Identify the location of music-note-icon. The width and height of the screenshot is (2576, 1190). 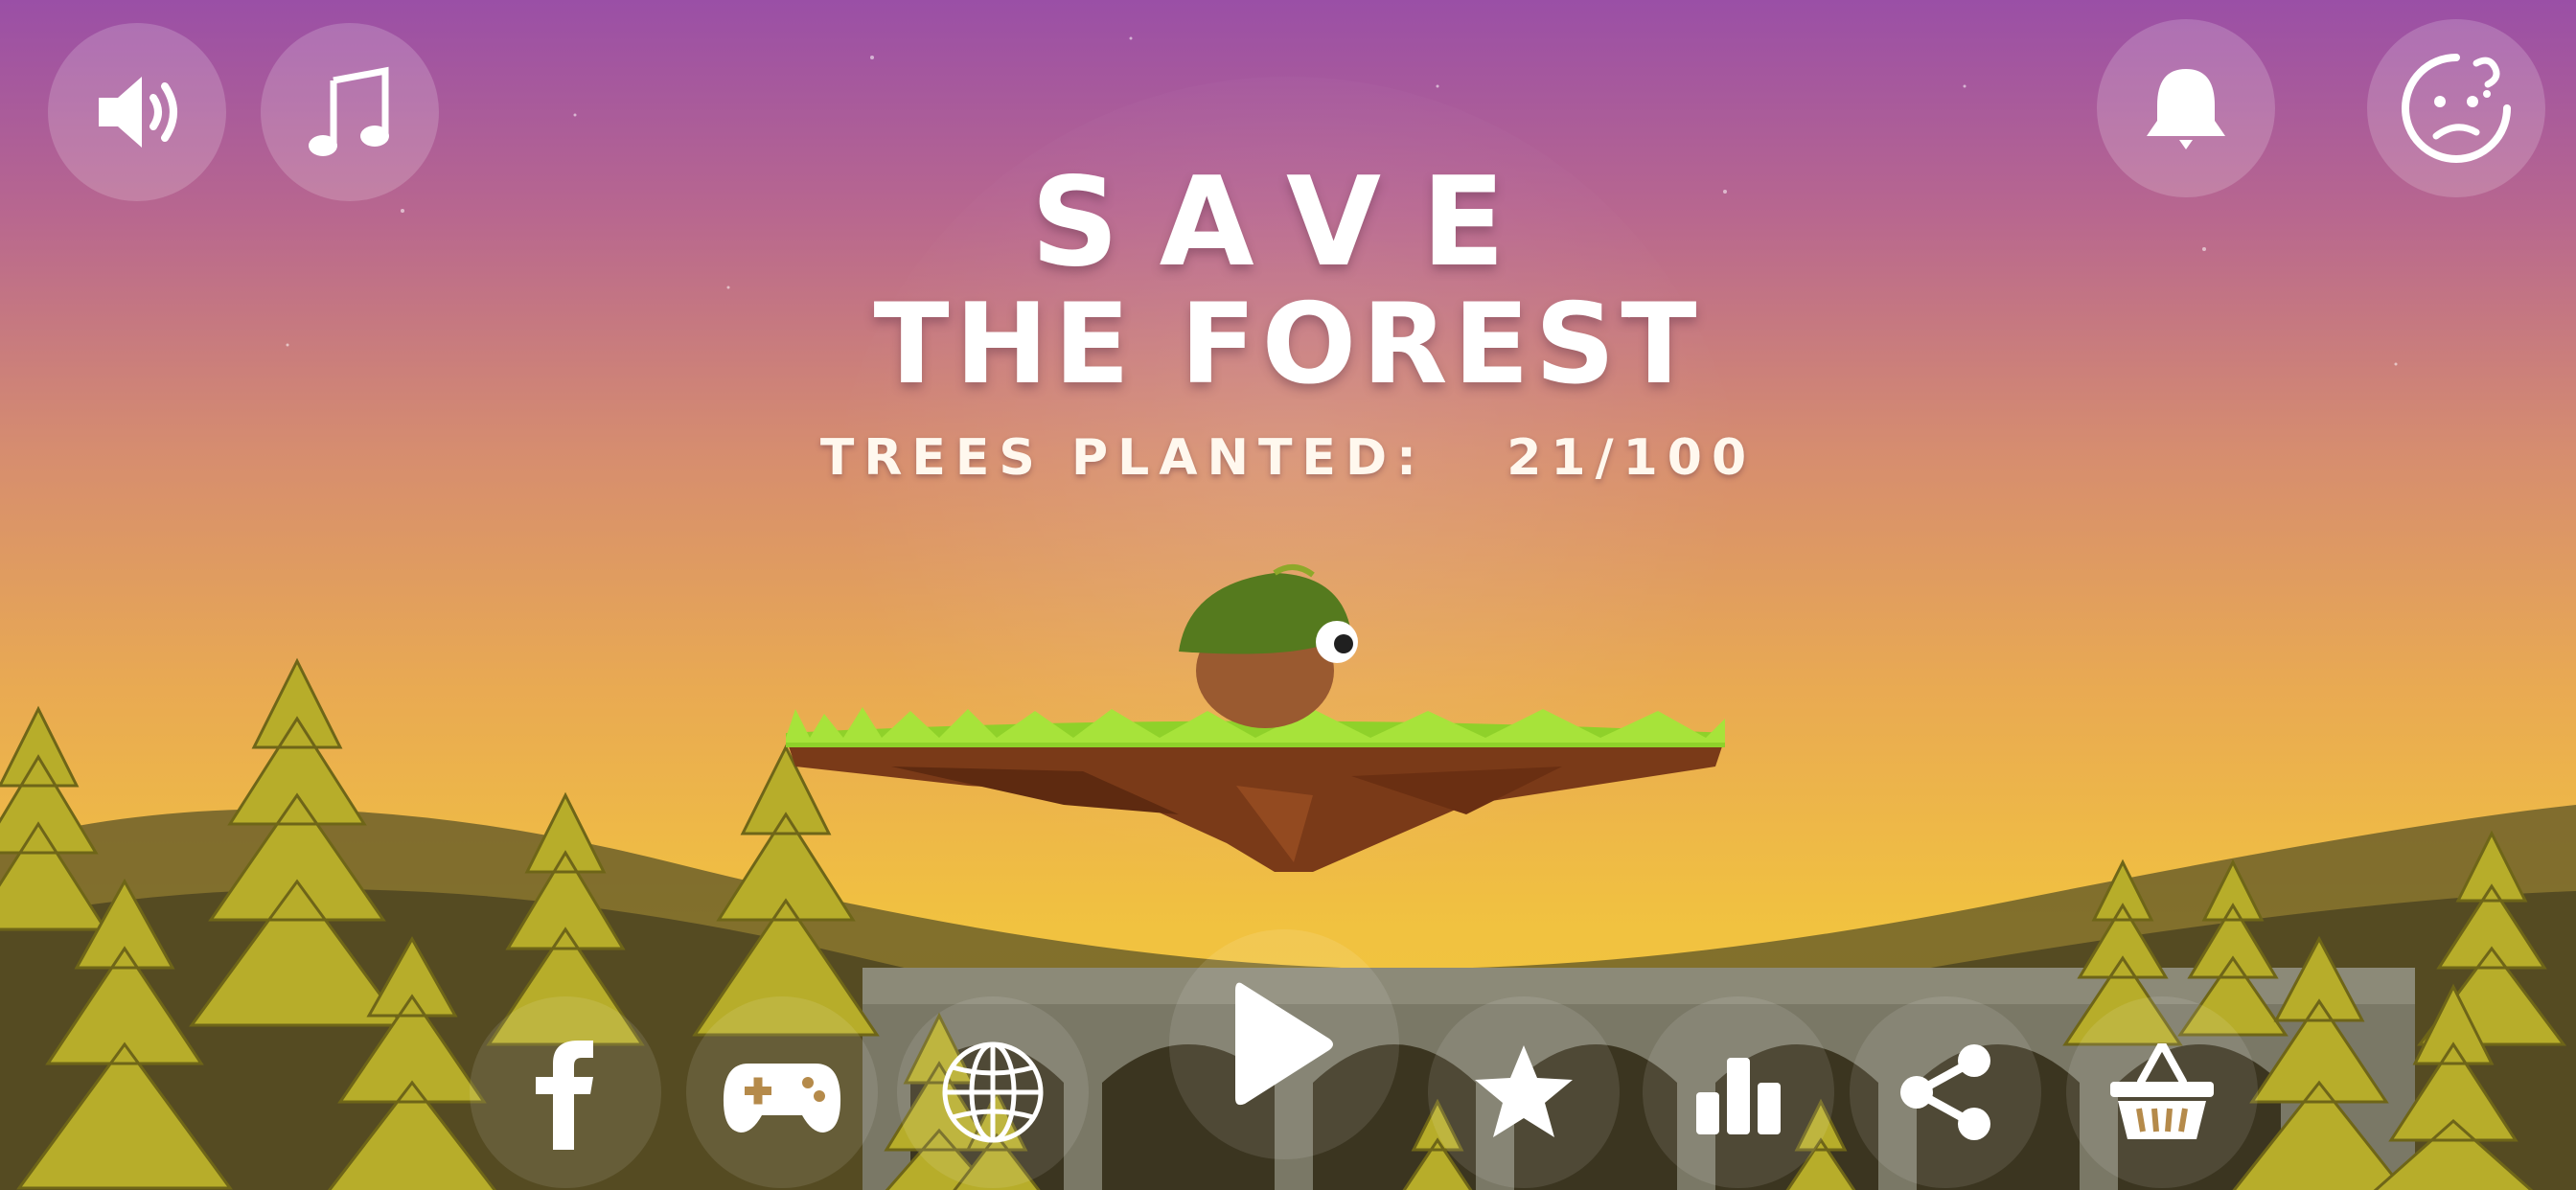
(349, 111).